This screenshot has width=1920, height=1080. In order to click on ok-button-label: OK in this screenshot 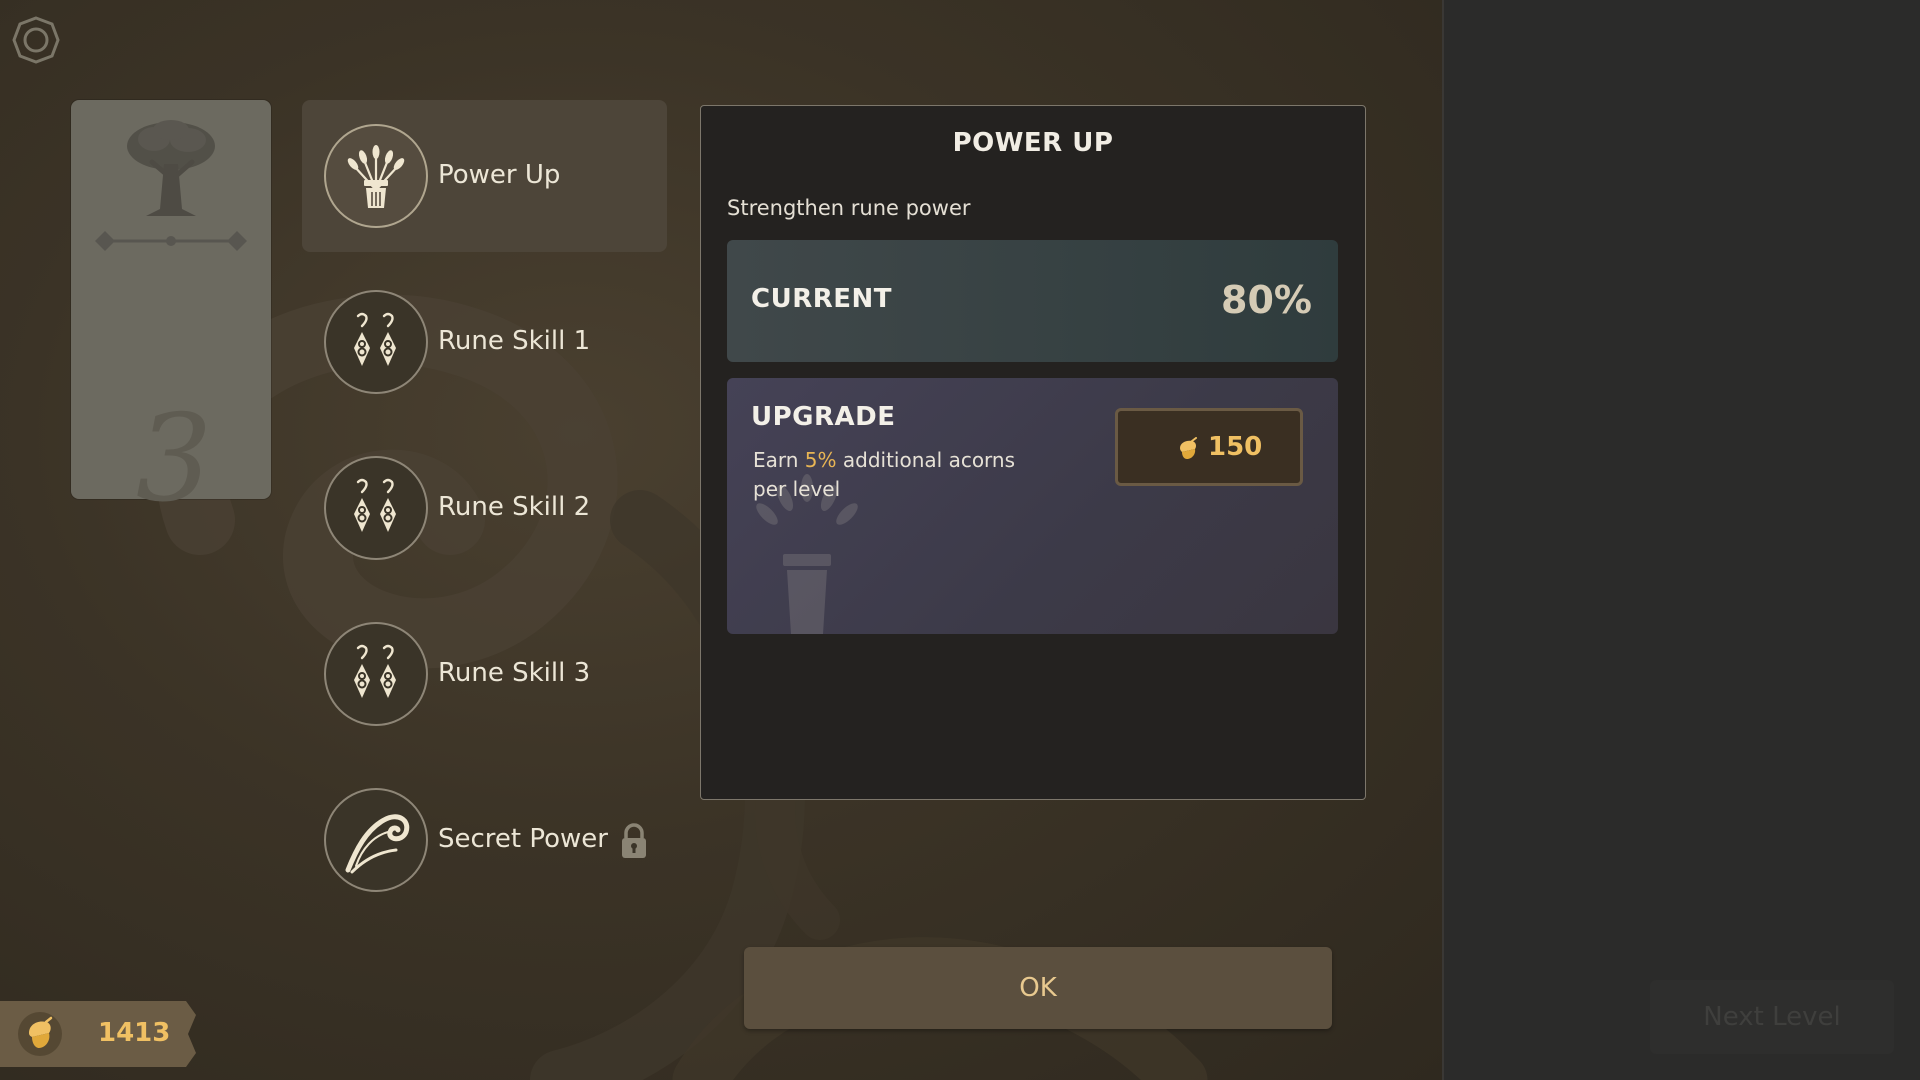, I will do `click(1038, 988)`.